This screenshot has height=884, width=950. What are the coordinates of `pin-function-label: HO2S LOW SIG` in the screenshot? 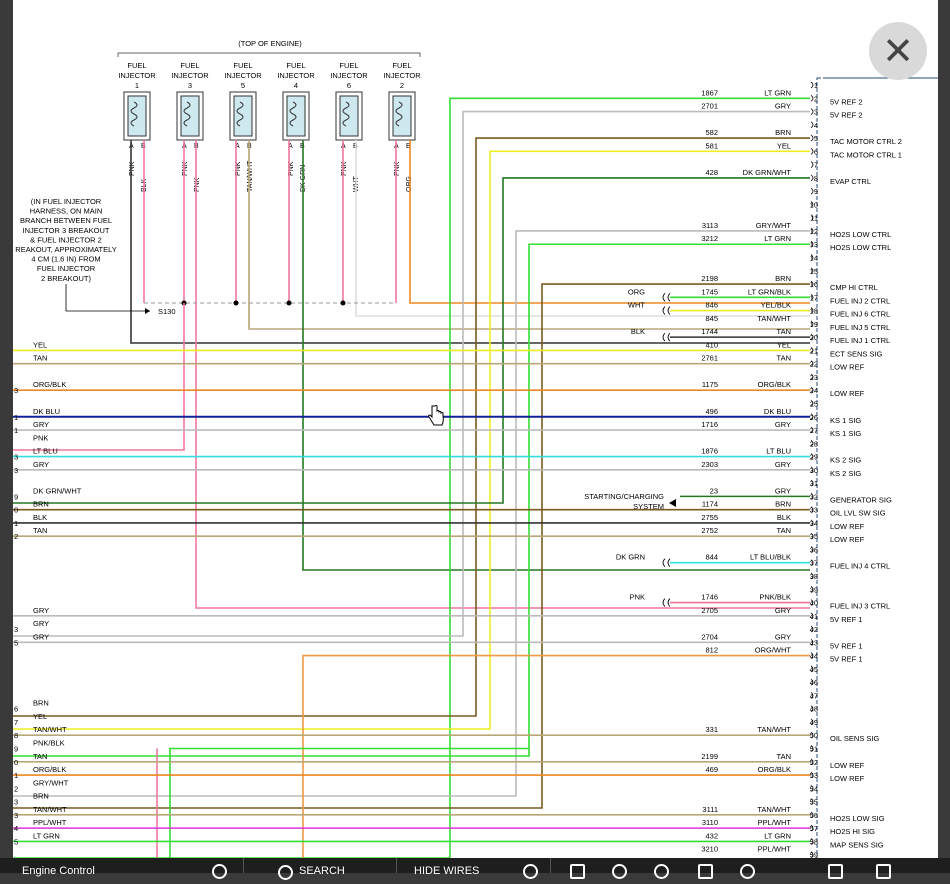 It's located at (857, 818).